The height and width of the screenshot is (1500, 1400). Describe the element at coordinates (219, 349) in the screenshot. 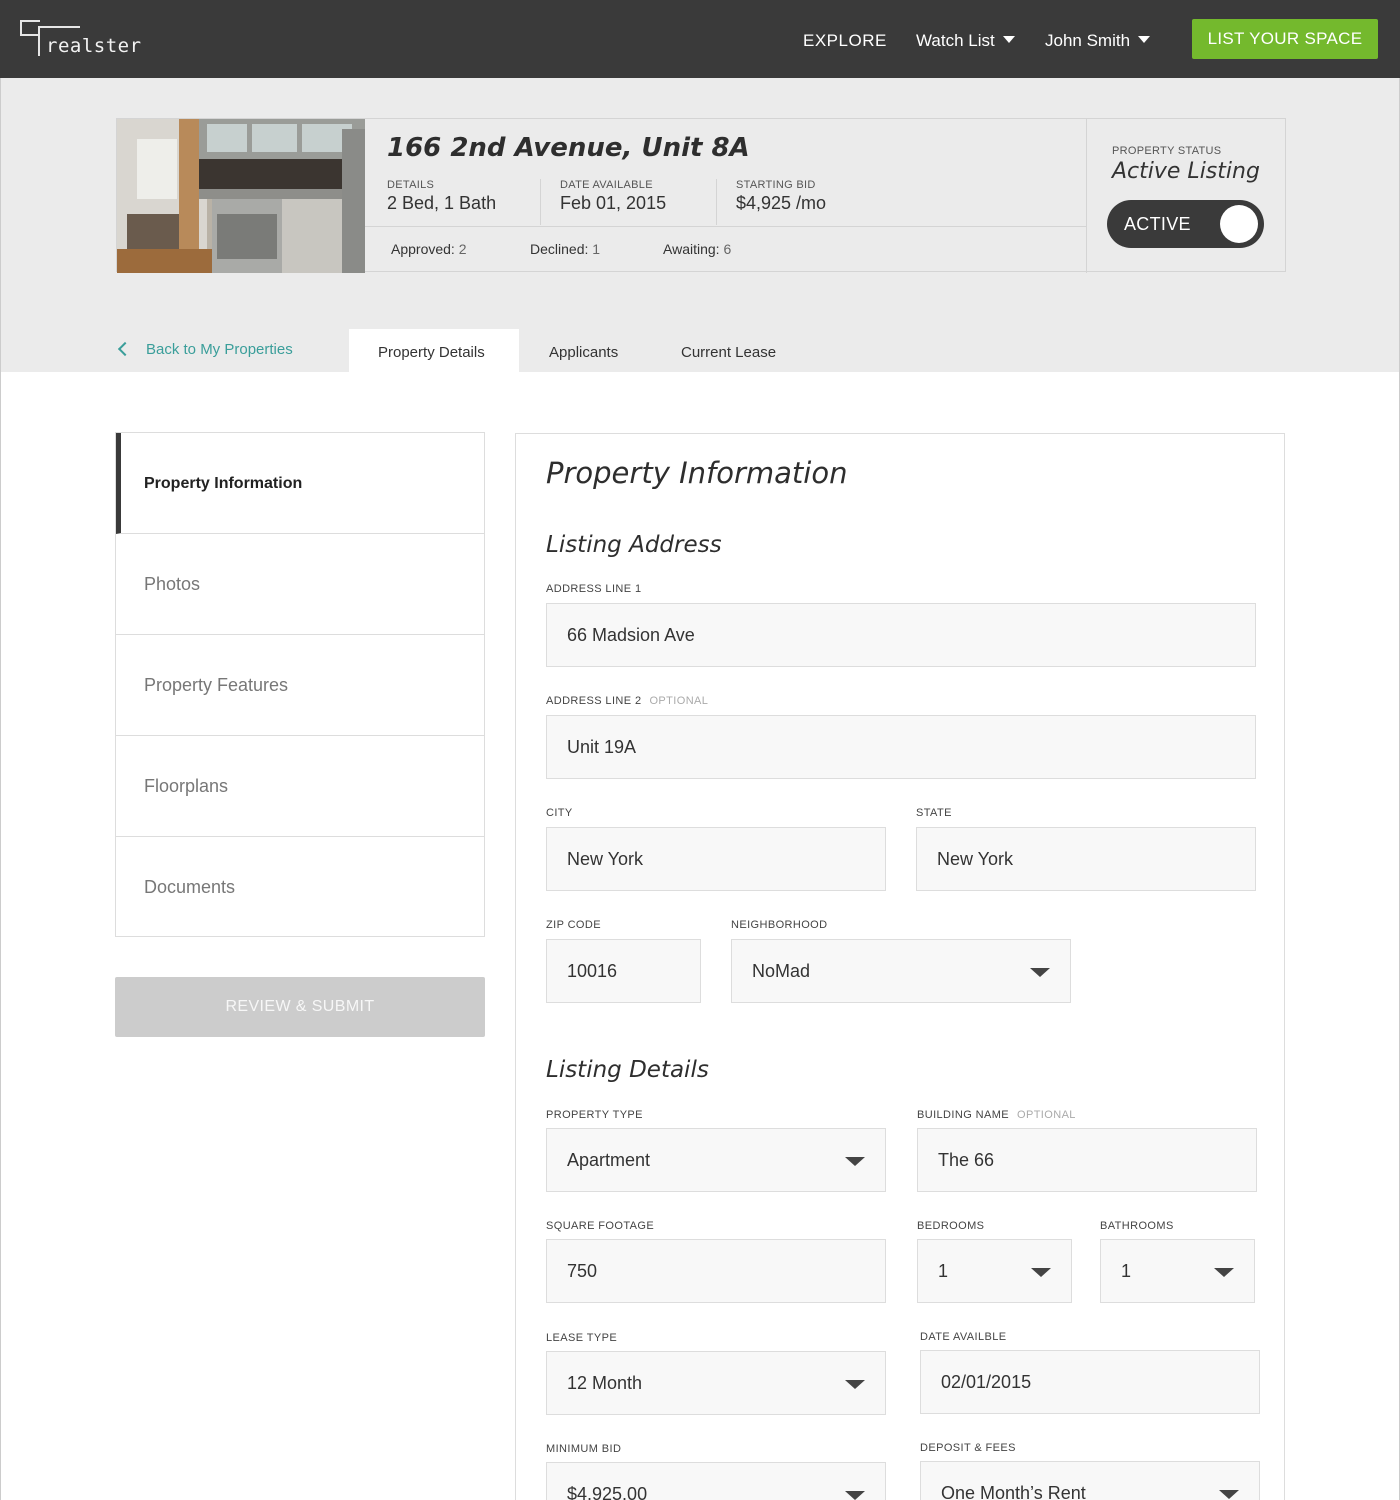

I see `back-link-label: Back to My Properties` at that location.